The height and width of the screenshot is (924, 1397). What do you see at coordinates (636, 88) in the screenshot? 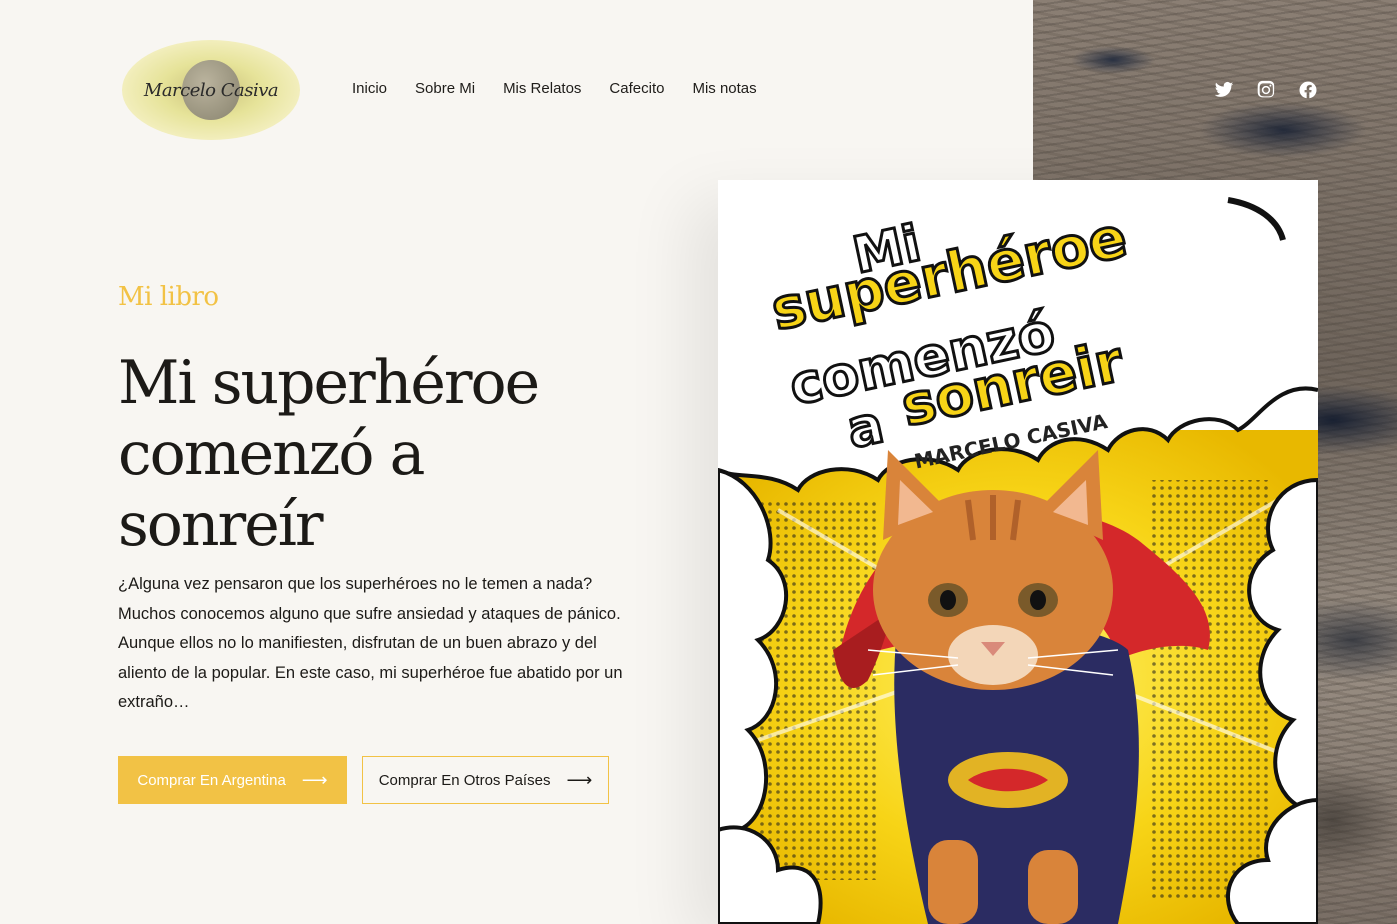
I see `nav-item-cafecito: Cafecito` at bounding box center [636, 88].